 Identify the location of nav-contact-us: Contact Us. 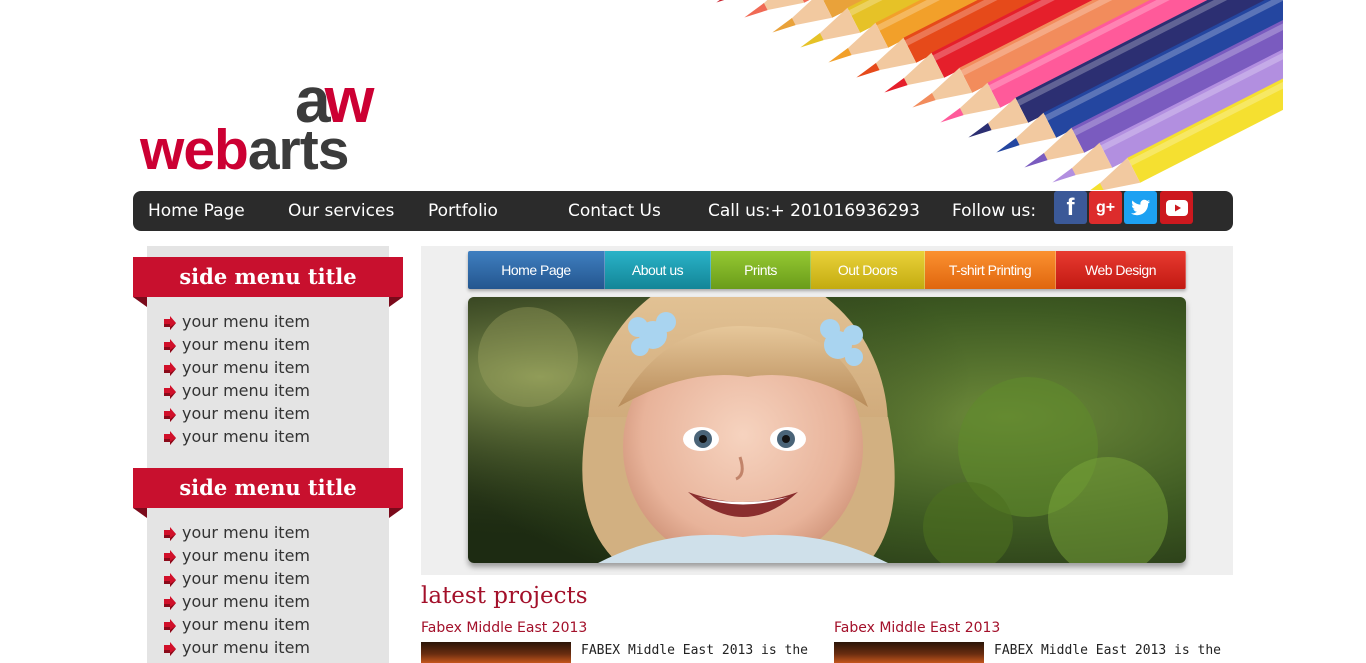
(614, 211).